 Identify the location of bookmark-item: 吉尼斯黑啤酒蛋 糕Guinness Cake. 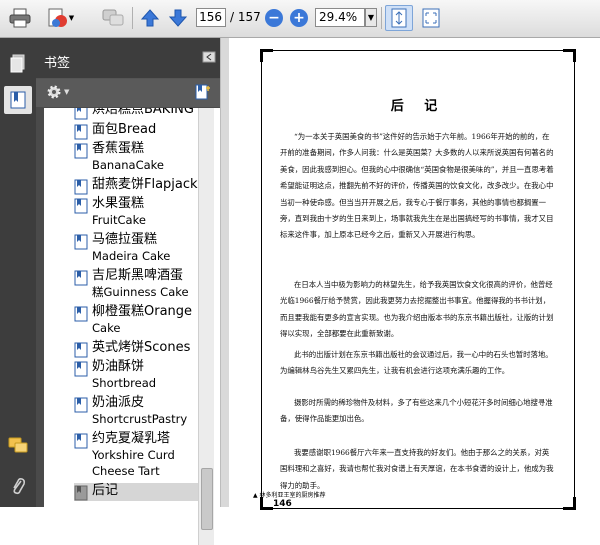
(131, 284).